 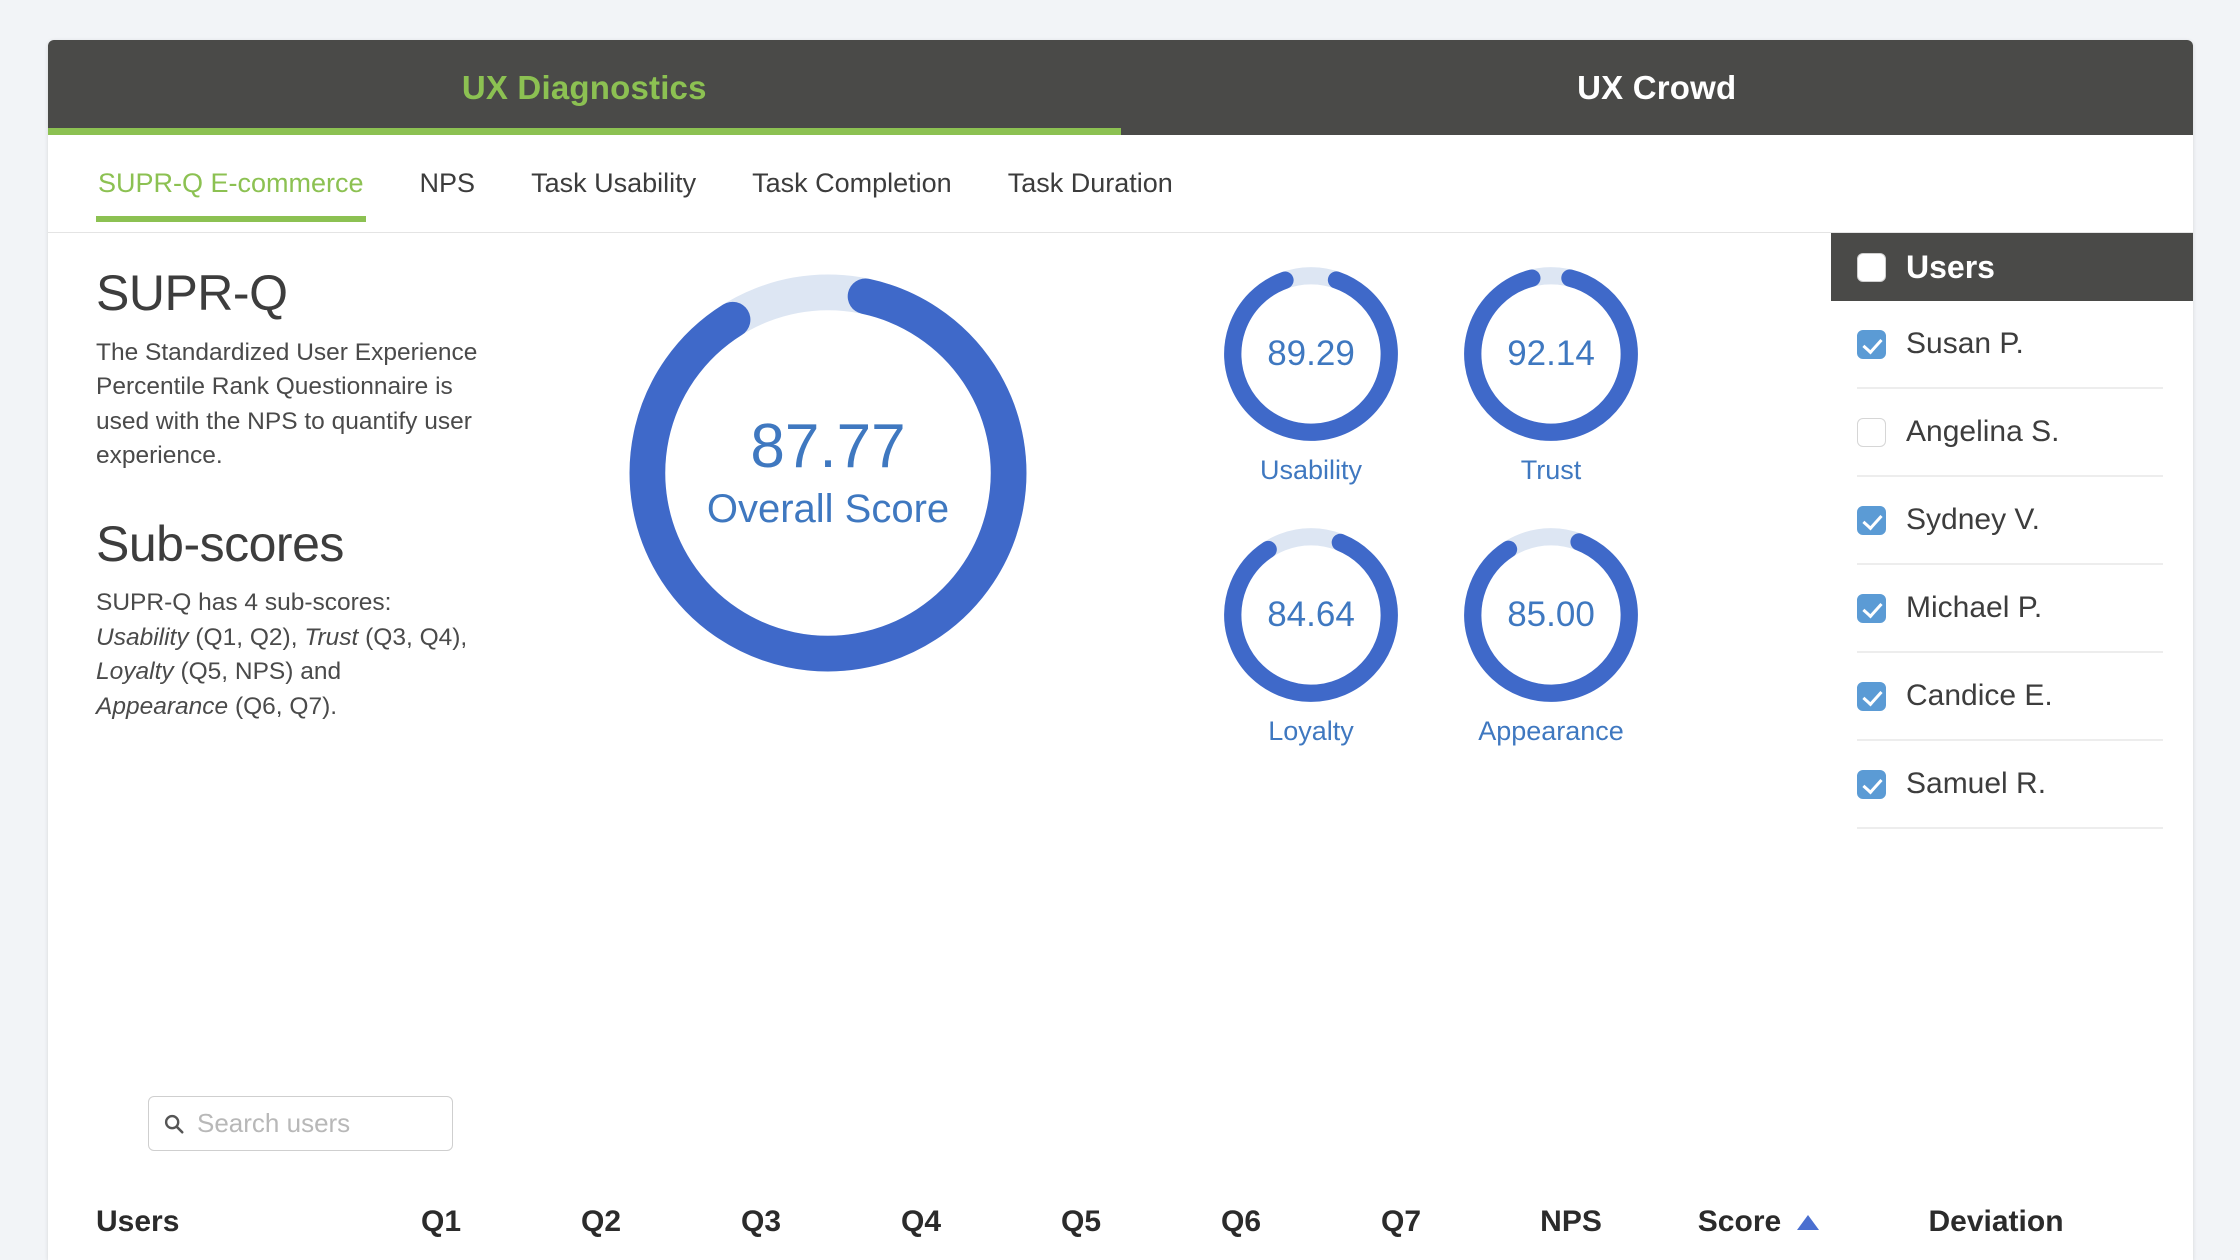 What do you see at coordinates (761, 1222) in the screenshot?
I see `column-header-q3: Q3` at bounding box center [761, 1222].